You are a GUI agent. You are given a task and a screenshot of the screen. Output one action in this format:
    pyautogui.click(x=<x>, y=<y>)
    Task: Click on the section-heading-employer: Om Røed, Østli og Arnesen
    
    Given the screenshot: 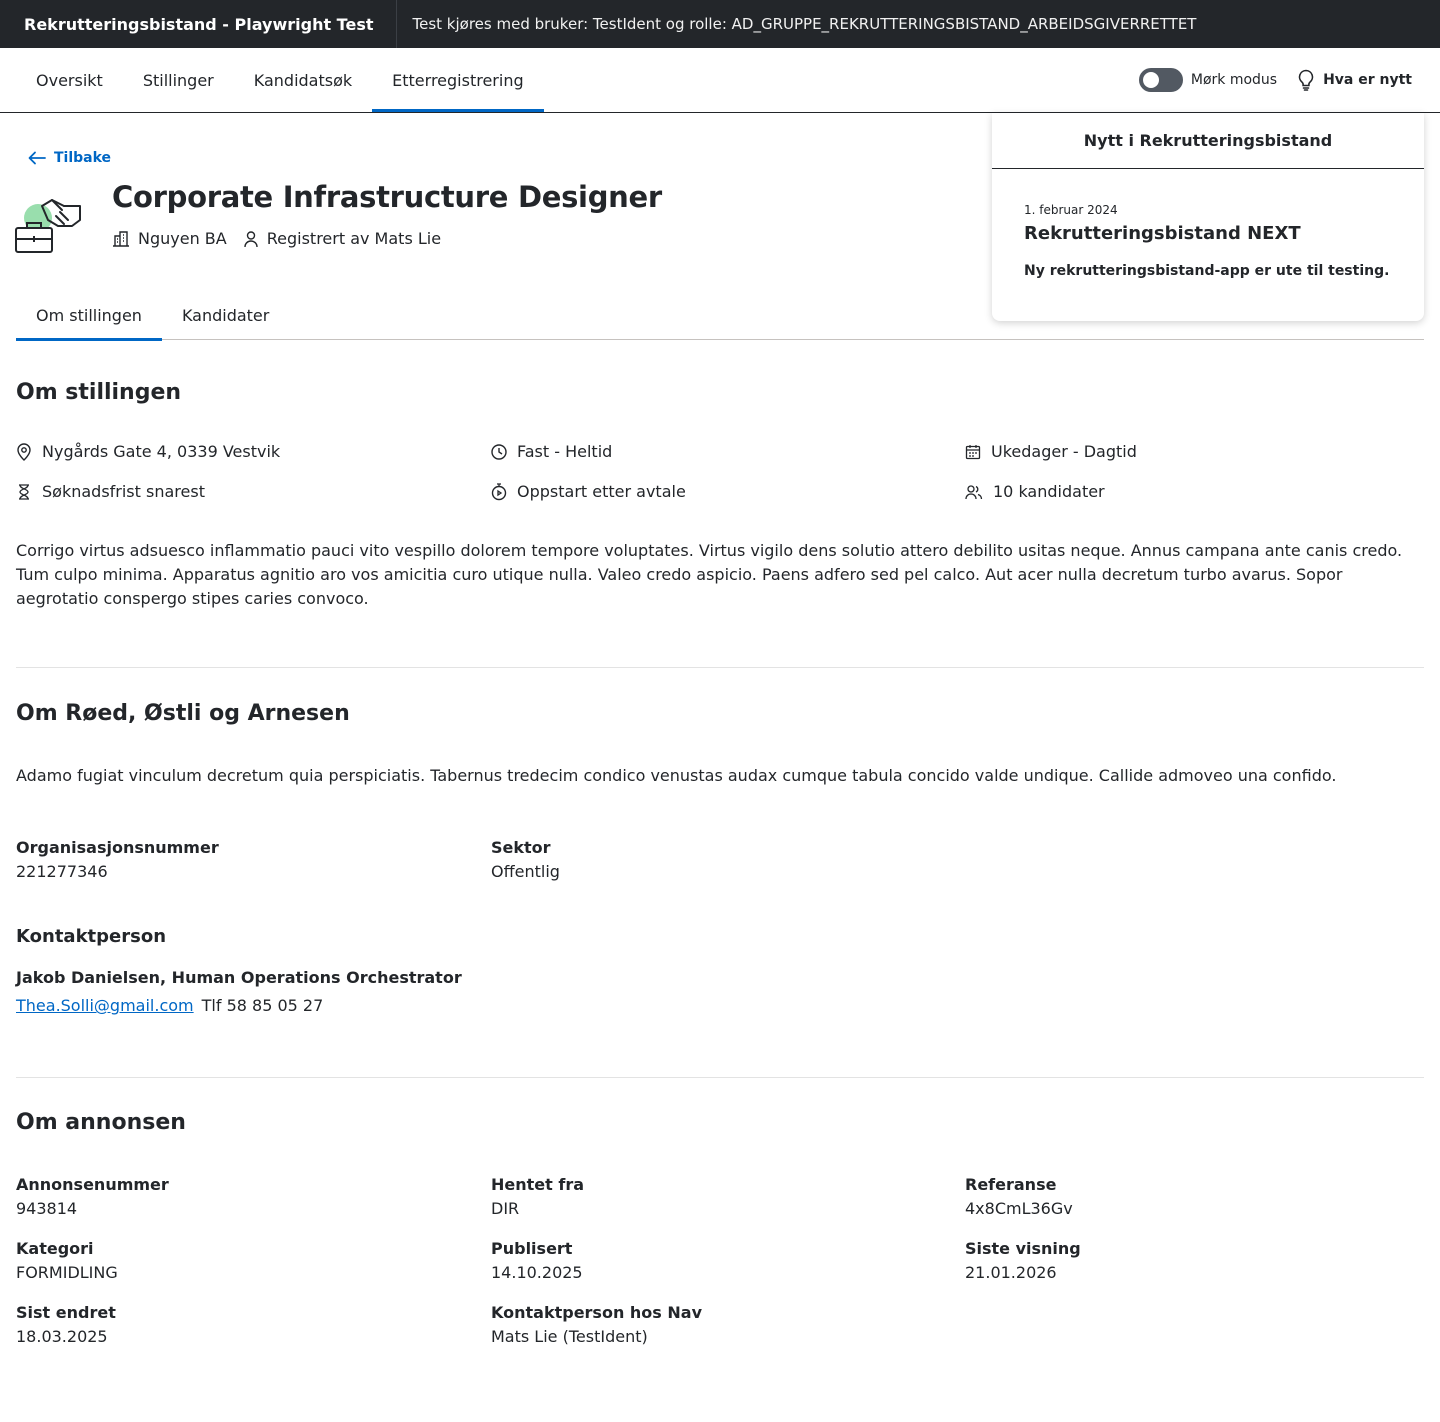 What is the action you would take?
    pyautogui.click(x=183, y=713)
    